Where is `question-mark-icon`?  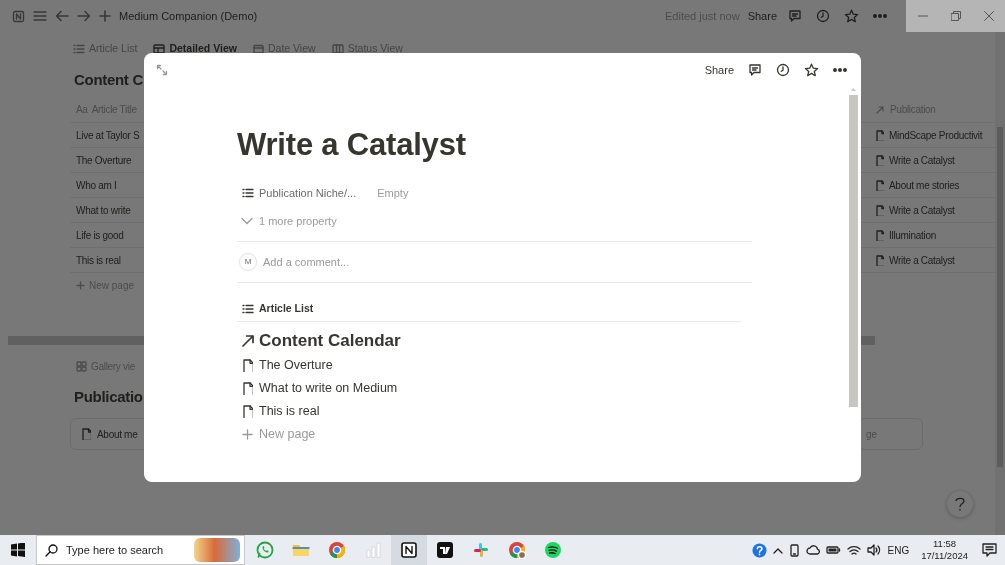
question-mark-icon is located at coordinates (960, 504).